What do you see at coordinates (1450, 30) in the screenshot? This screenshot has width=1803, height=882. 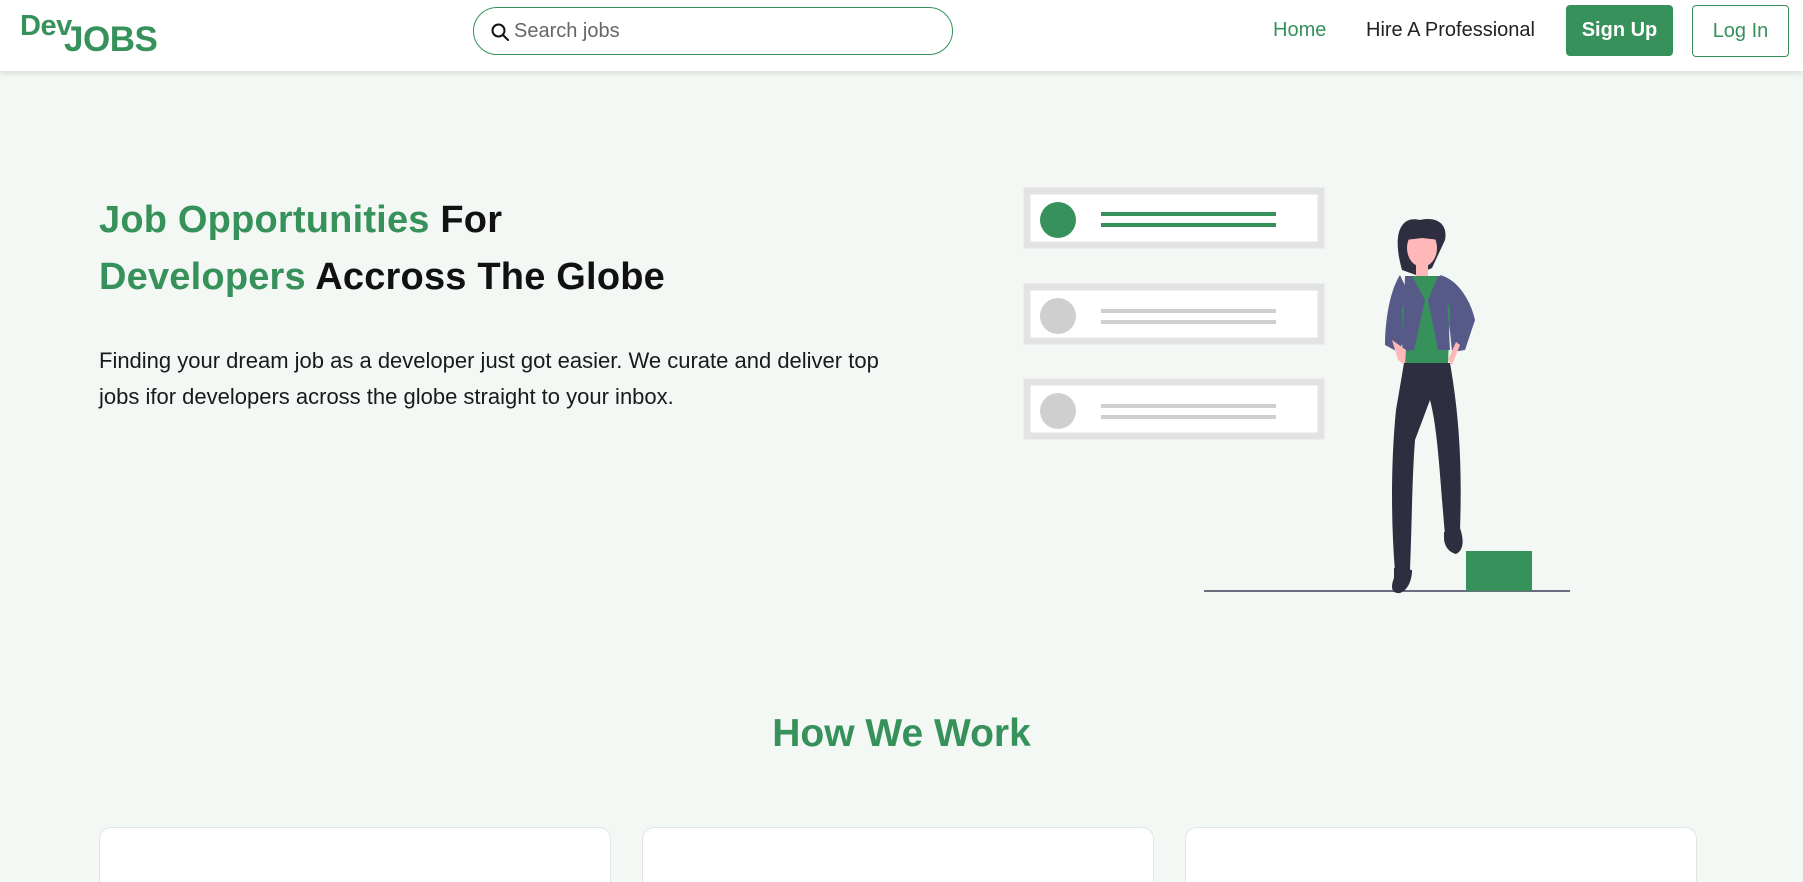 I see `nav-link-hire-professional: Hire A Professional` at bounding box center [1450, 30].